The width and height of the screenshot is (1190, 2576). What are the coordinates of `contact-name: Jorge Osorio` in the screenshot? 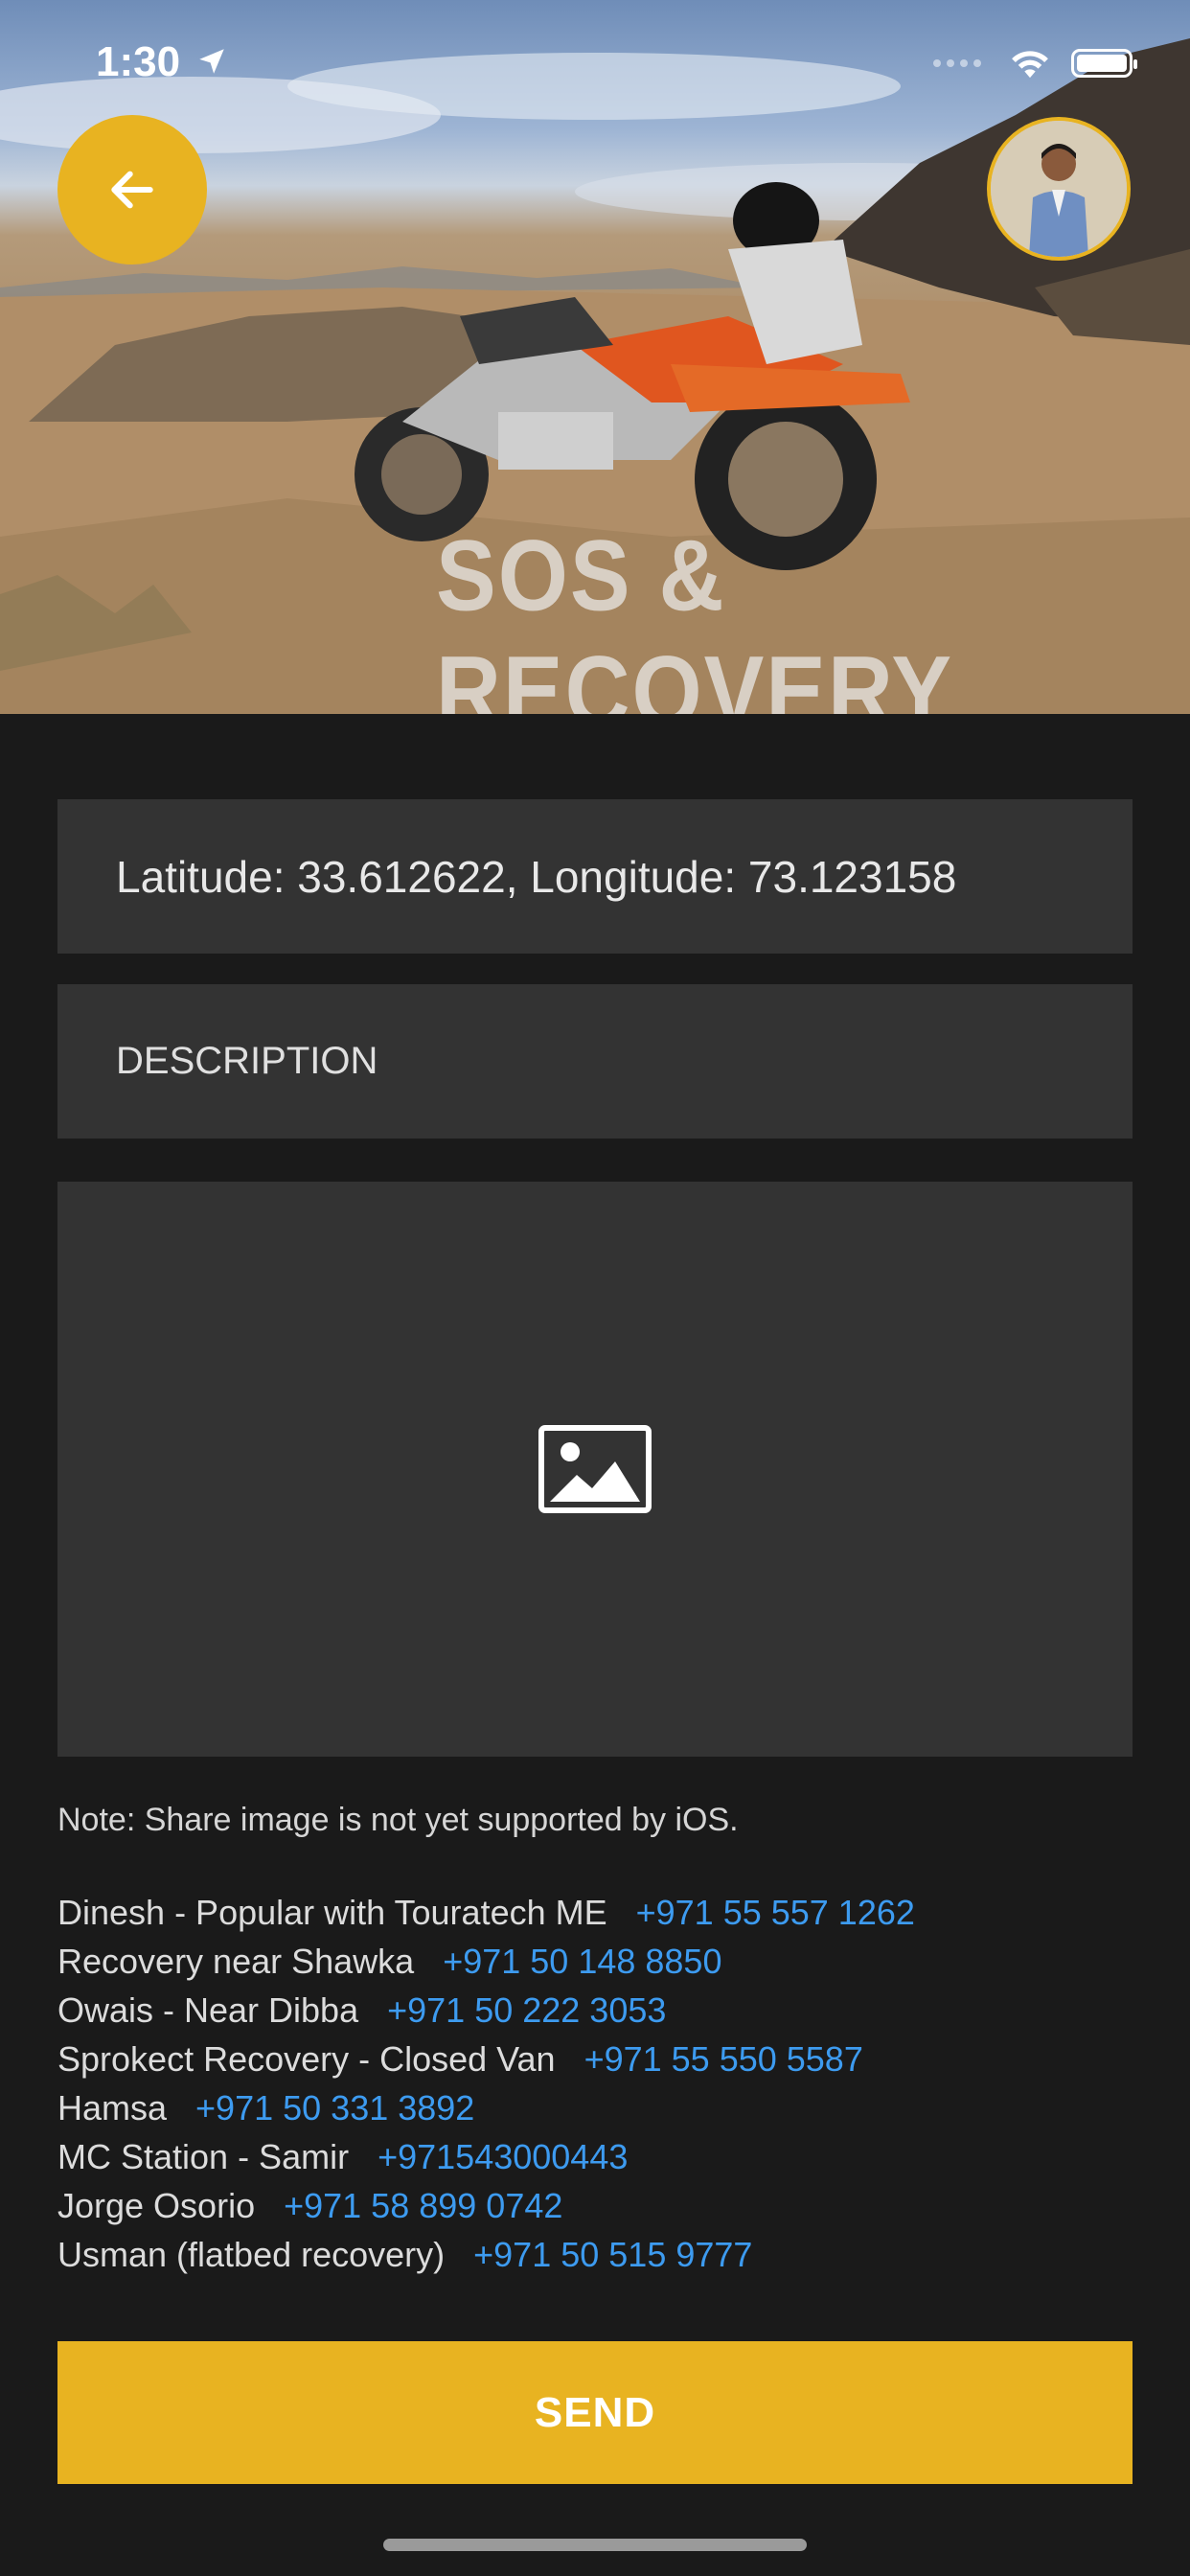 It's located at (156, 2205).